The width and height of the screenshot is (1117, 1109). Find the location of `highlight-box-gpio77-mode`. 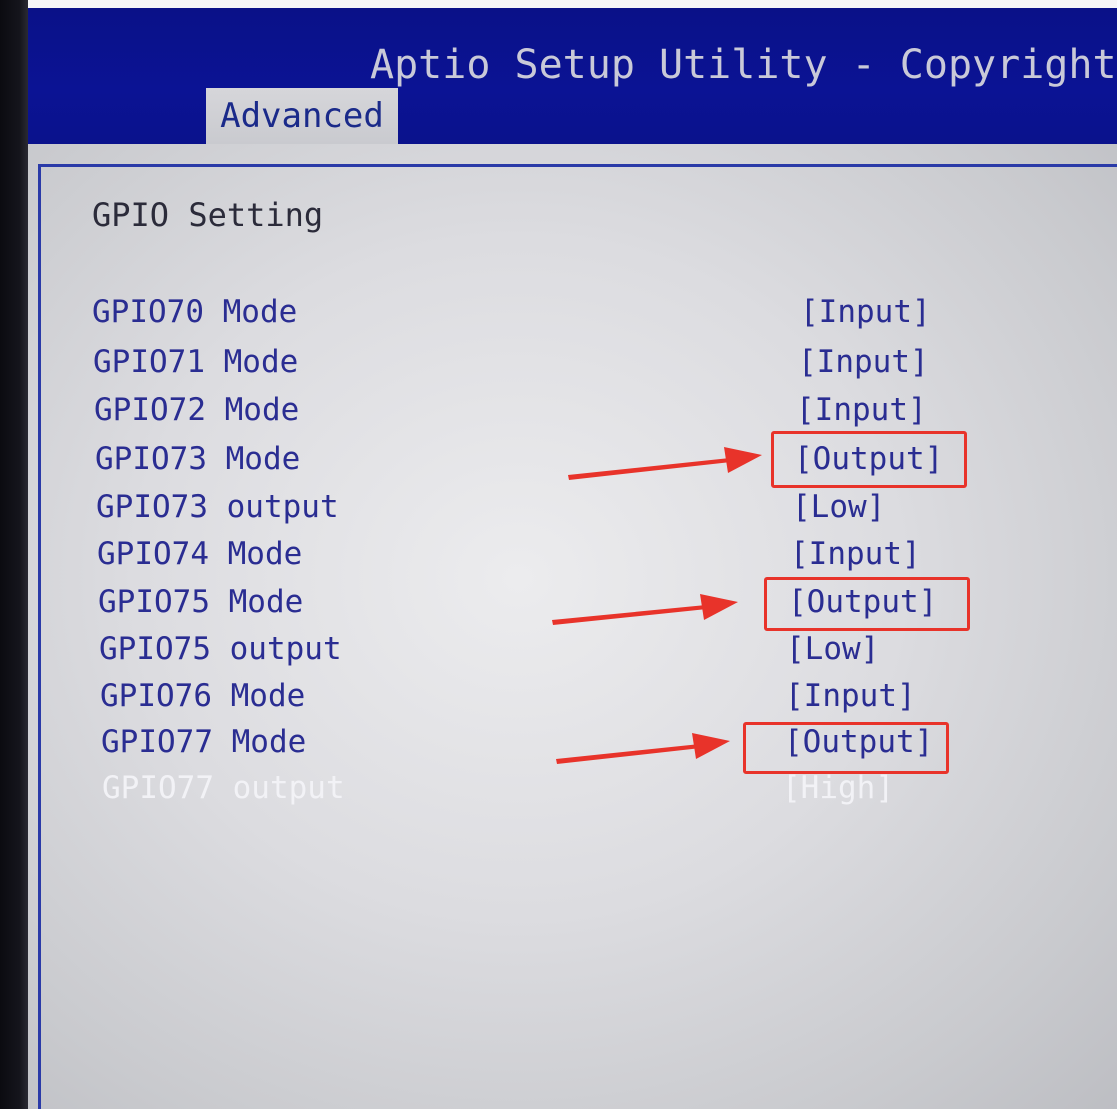

highlight-box-gpio77-mode is located at coordinates (846, 748).